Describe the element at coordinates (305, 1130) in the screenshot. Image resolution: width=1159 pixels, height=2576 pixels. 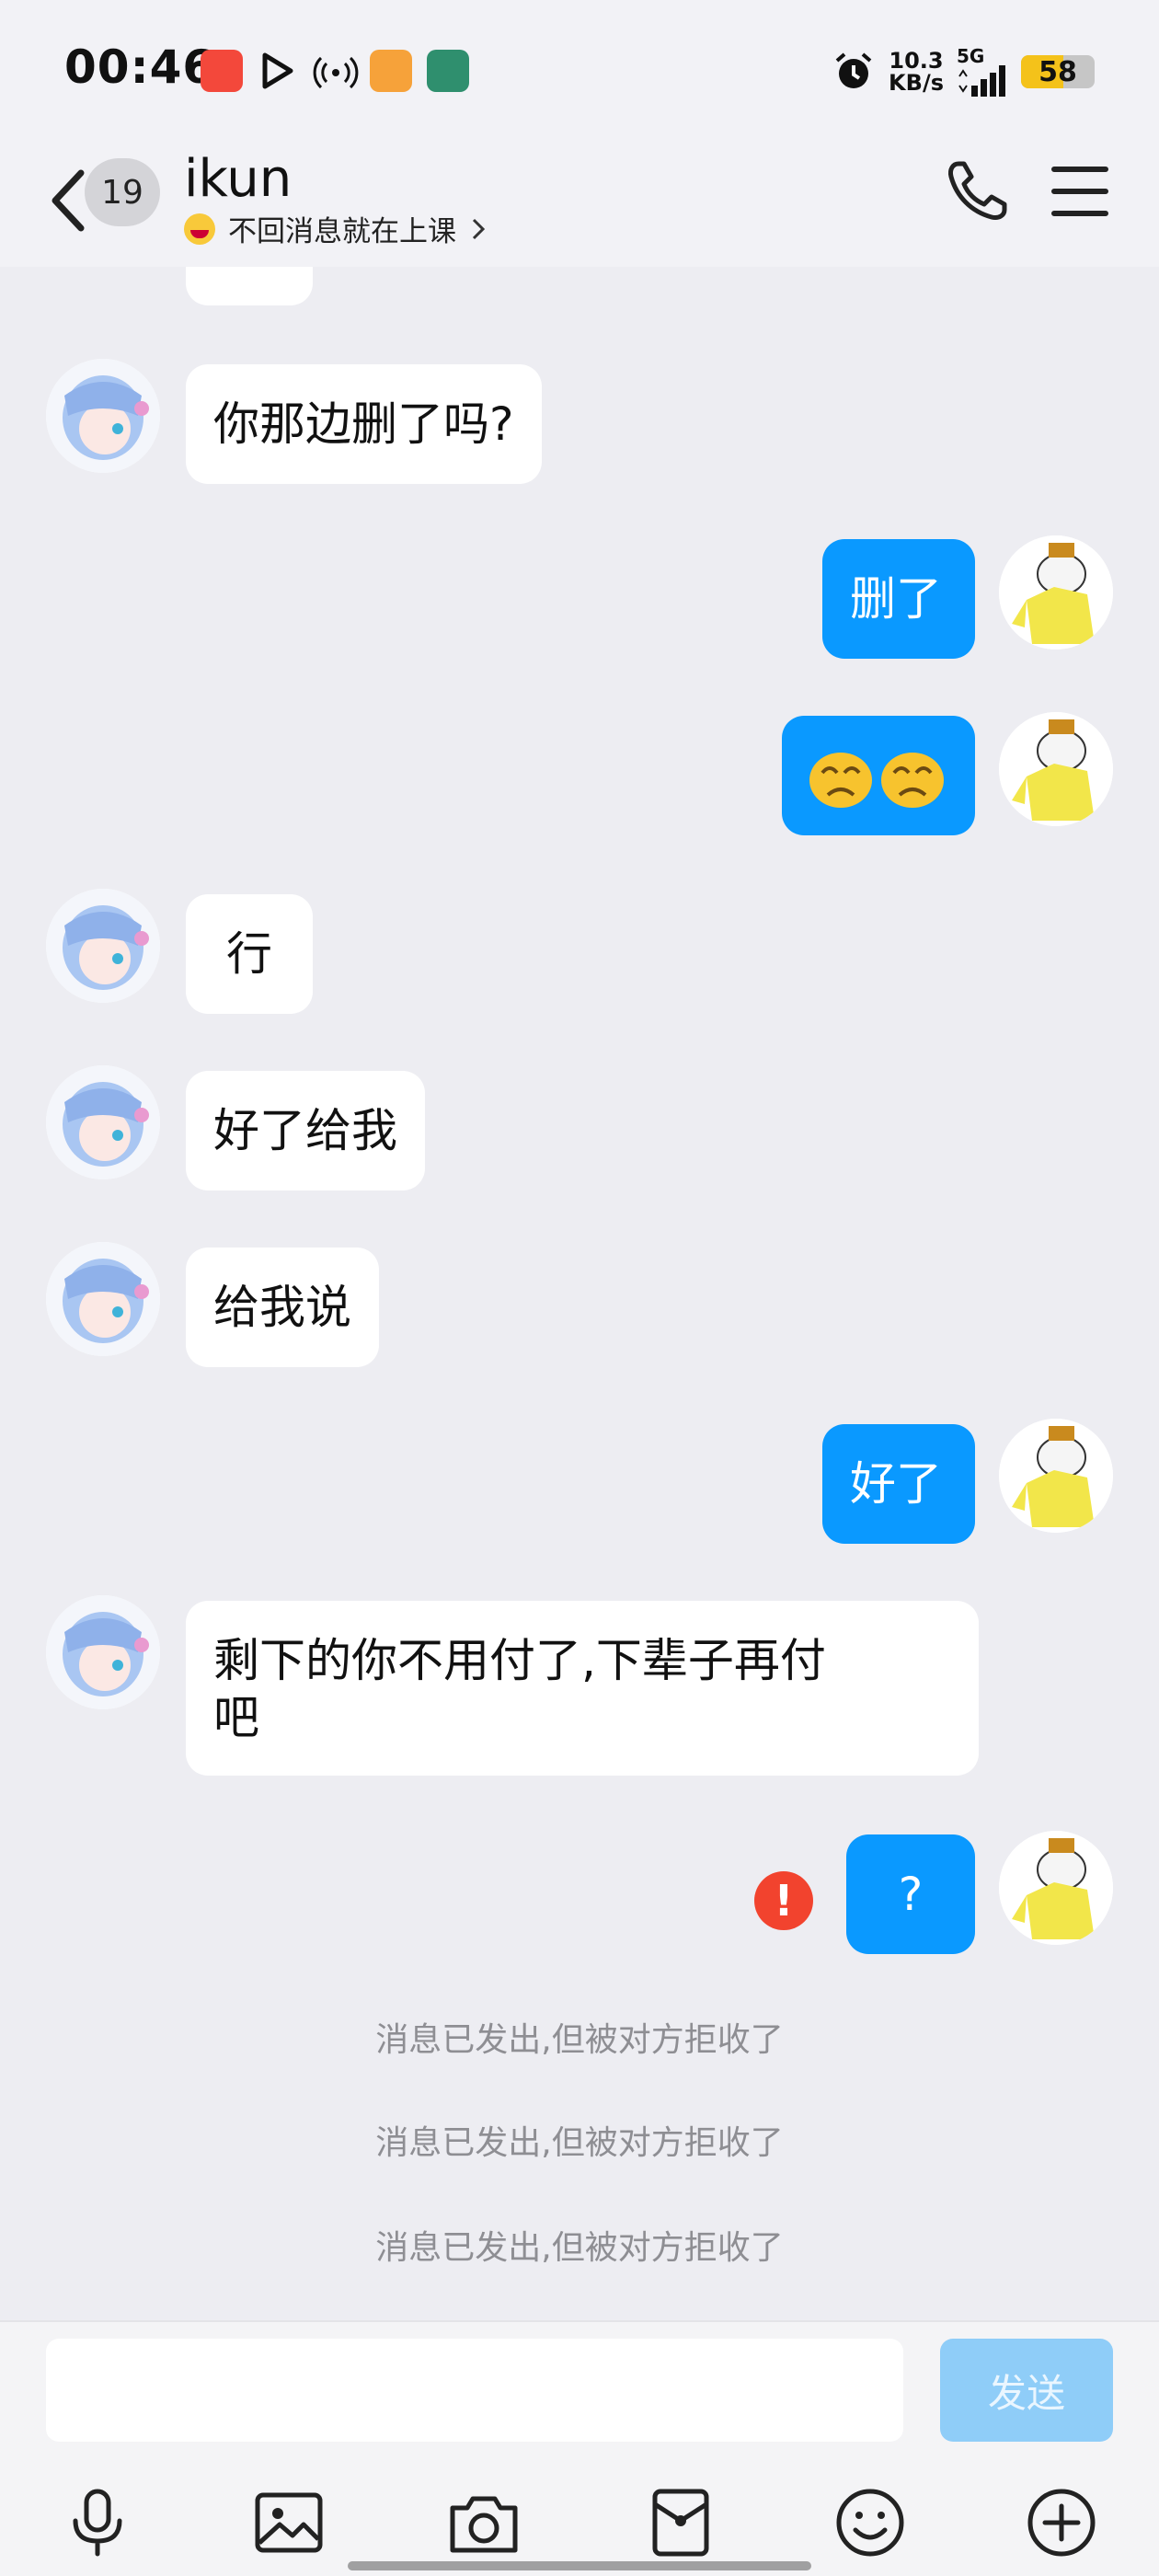
I see `message-bubble-incoming: 好了给我` at that location.